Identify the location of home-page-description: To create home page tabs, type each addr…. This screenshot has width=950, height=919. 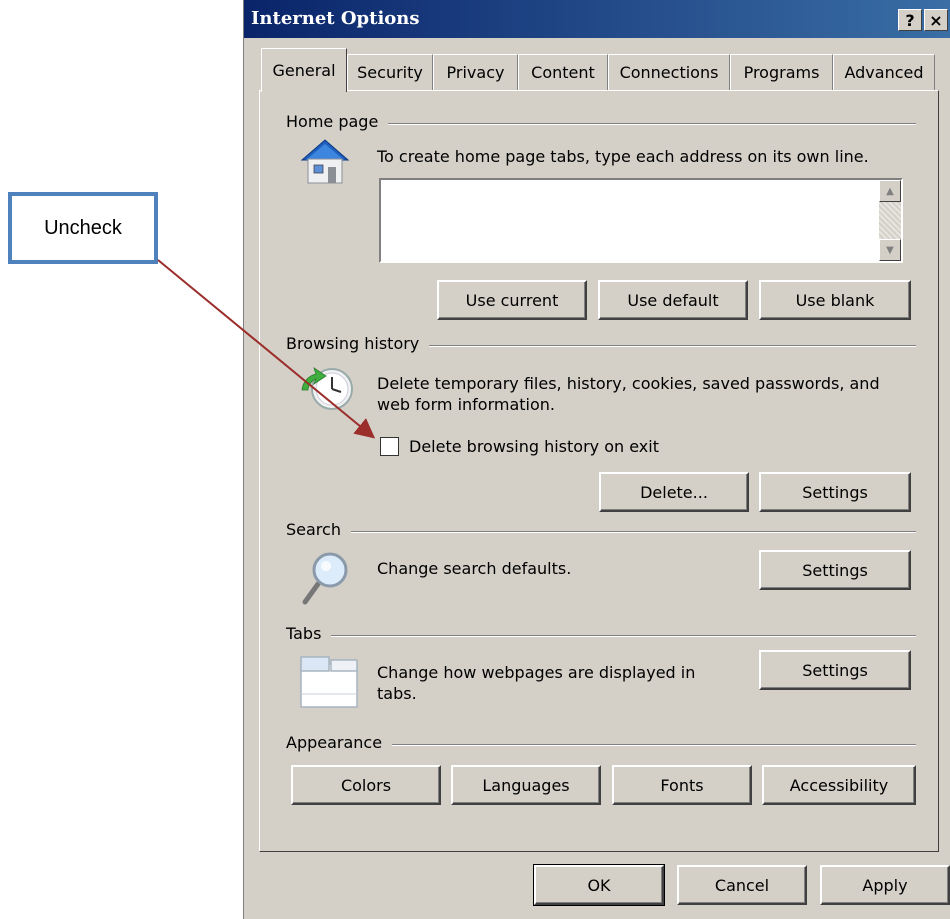
(623, 156).